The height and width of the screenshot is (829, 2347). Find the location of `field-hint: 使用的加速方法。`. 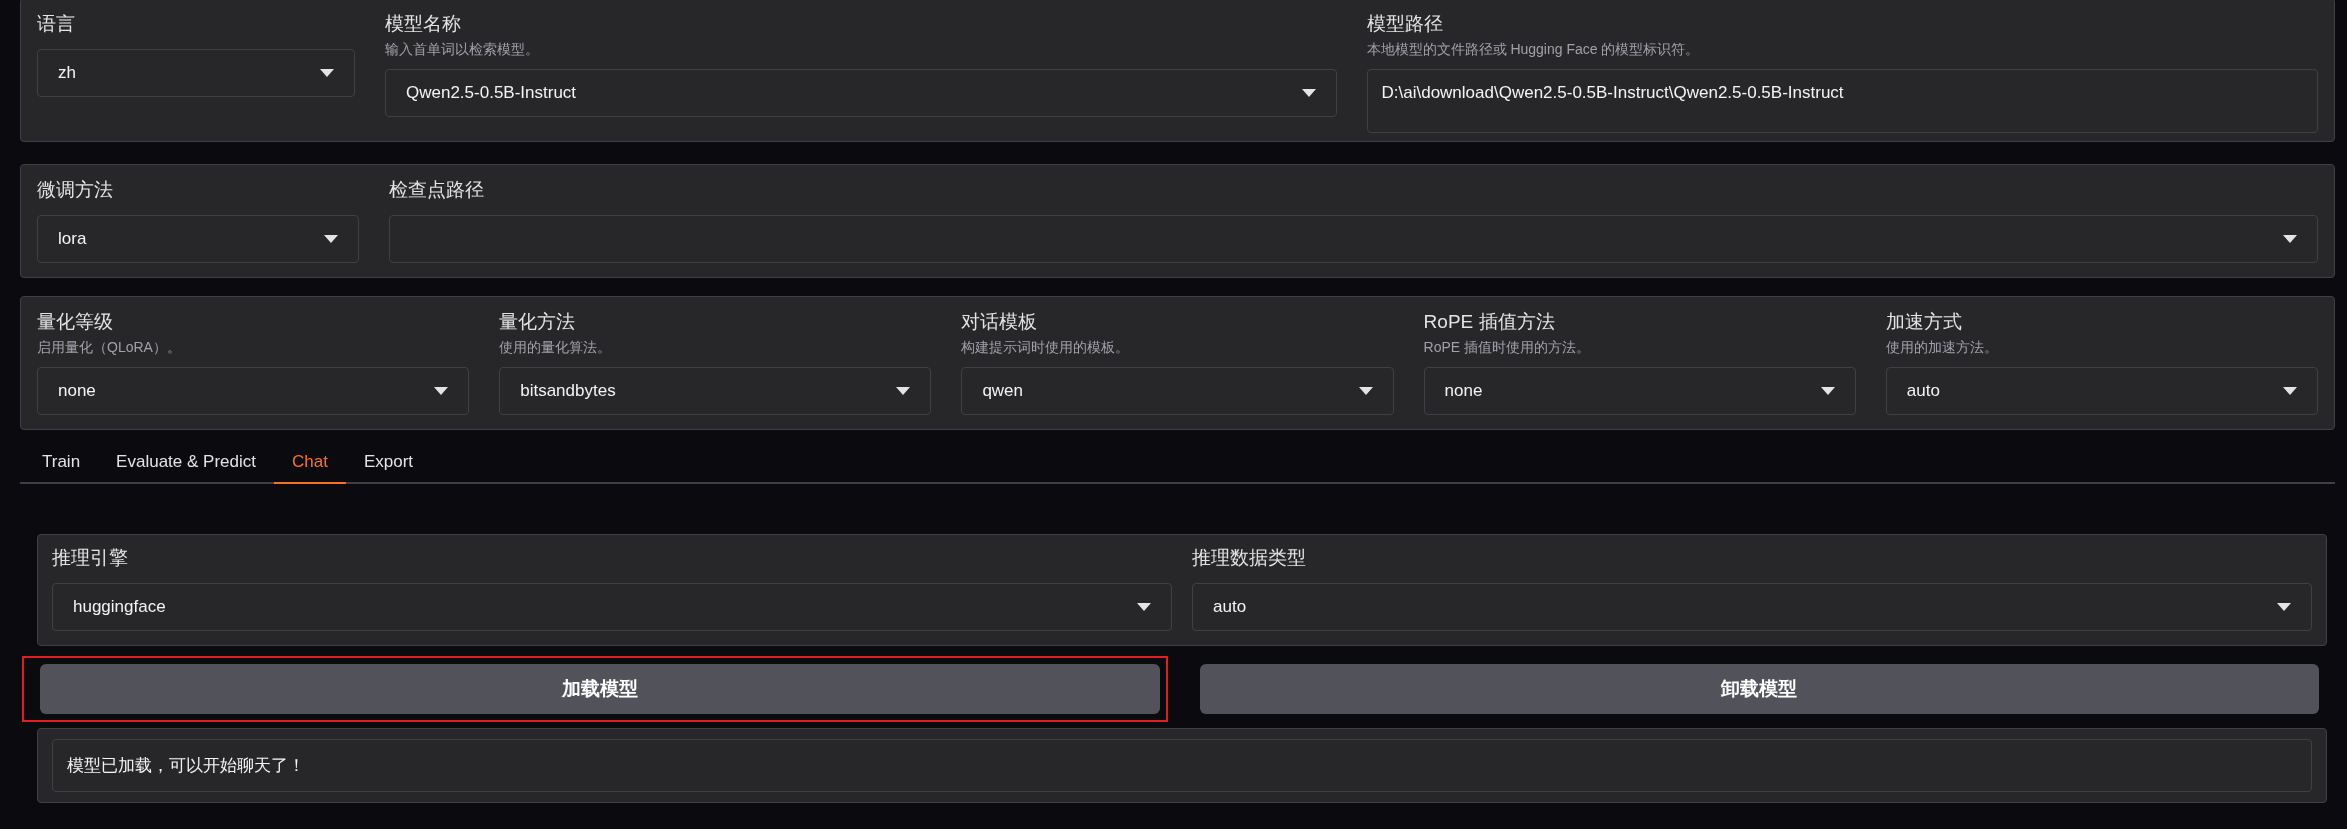

field-hint: 使用的加速方法。 is located at coordinates (1942, 348).